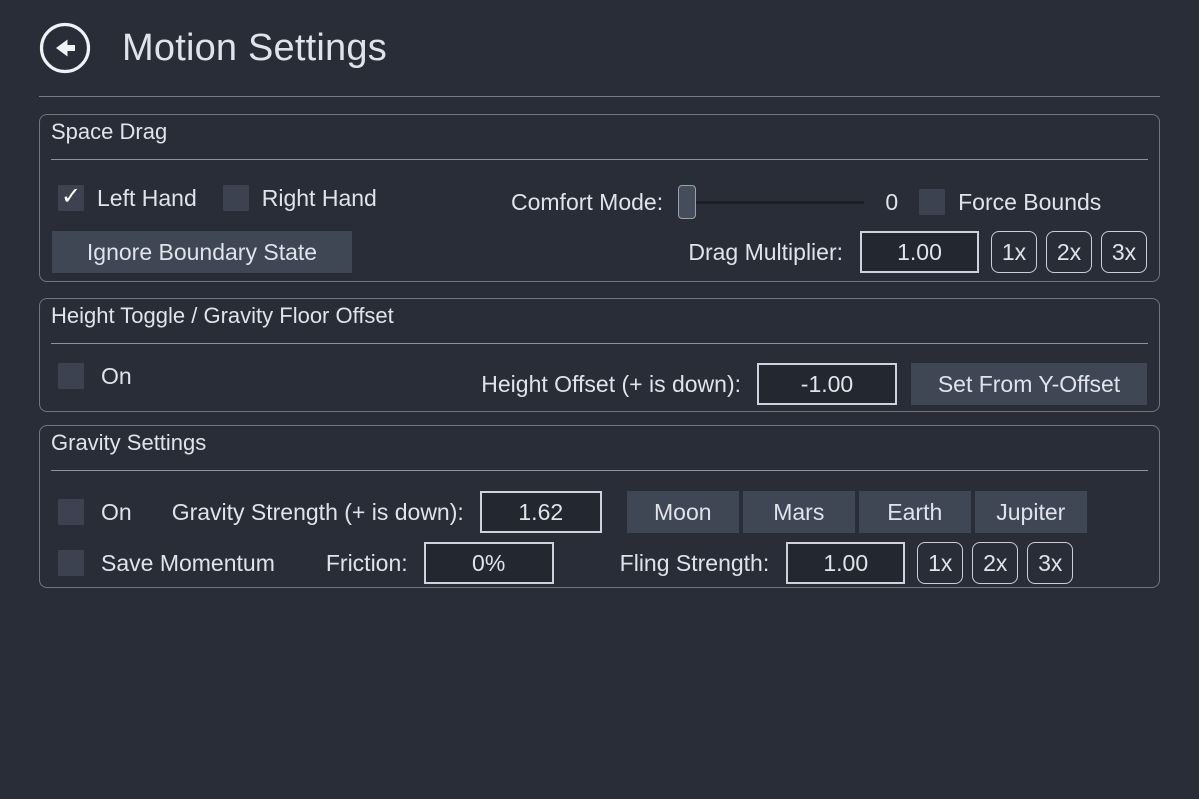 Image resolution: width=1199 pixels, height=799 pixels. Describe the element at coordinates (1014, 252) in the screenshot. I see `drag-multiplier-1x-button: 1x` at that location.